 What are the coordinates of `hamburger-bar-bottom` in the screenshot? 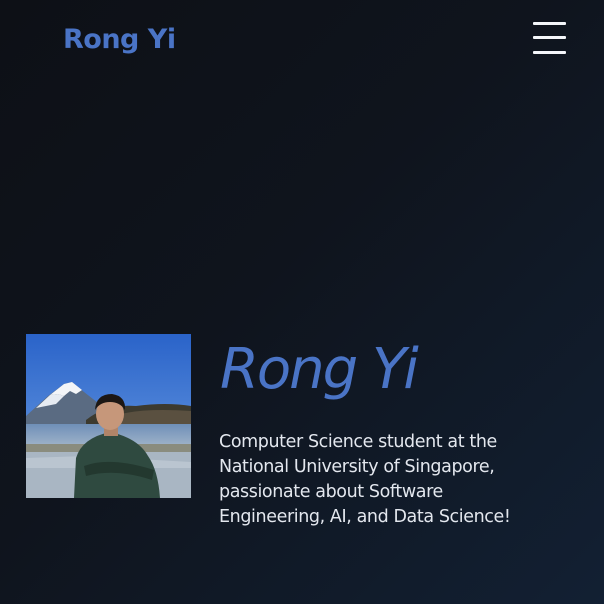 It's located at (549, 52).